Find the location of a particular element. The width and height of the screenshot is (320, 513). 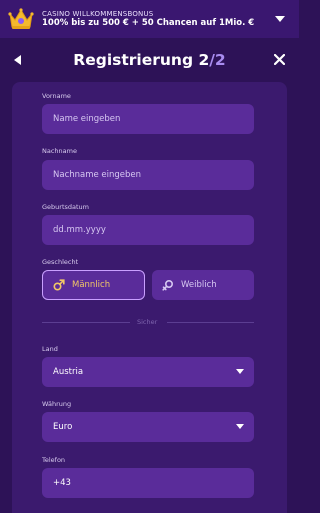

currency-value: Euro is located at coordinates (63, 427).